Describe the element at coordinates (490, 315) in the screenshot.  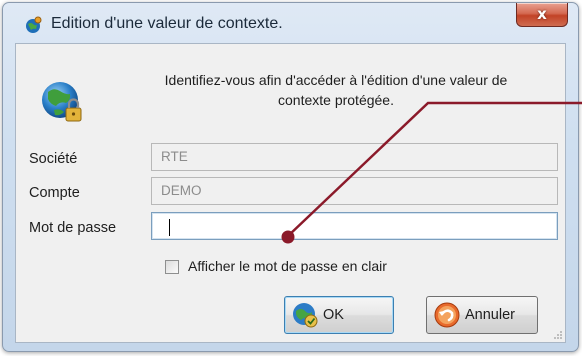
I see `cancel-button-label: Annuler` at that location.